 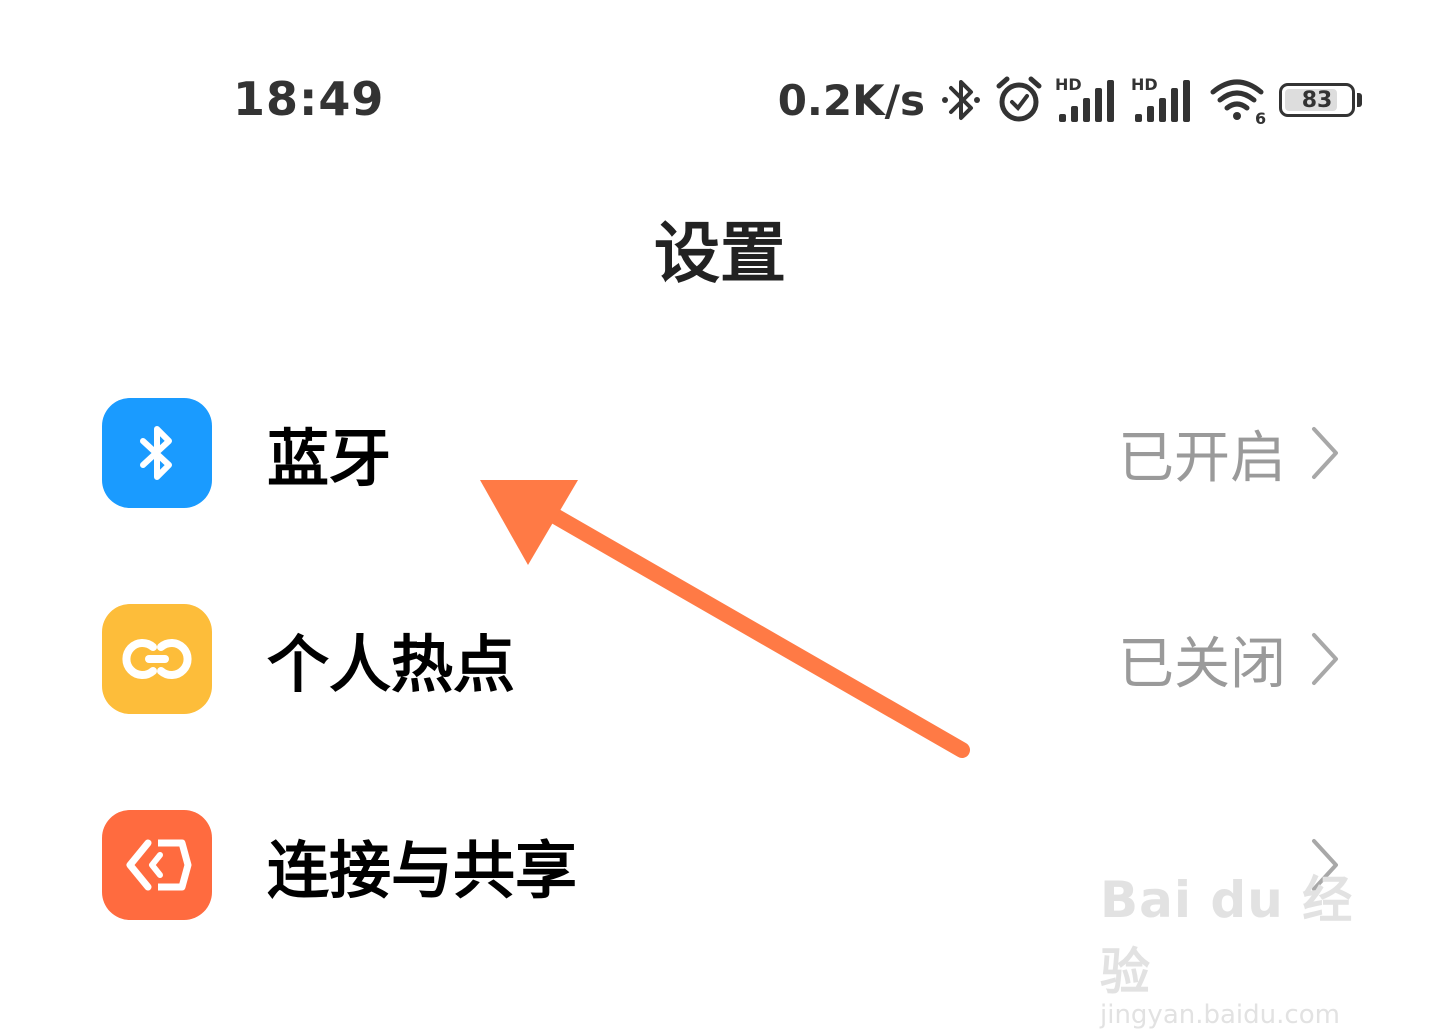 What do you see at coordinates (720, 253) in the screenshot?
I see `page-title: 设置` at bounding box center [720, 253].